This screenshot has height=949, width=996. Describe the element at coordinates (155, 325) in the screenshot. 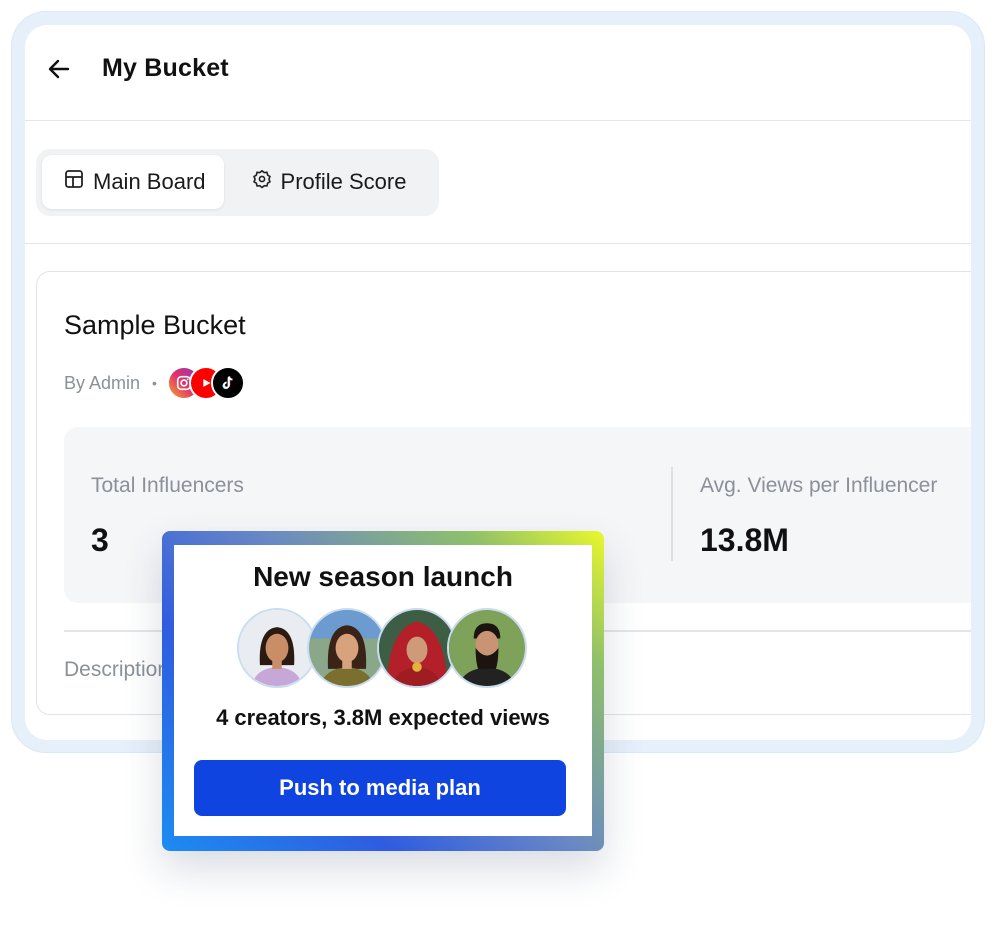

I see `bucket-title: Sample Bucket` at that location.